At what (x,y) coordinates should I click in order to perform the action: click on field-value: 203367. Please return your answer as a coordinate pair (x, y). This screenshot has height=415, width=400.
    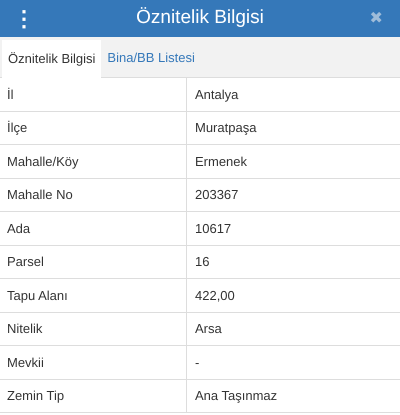
    Looking at the image, I should click on (217, 195).